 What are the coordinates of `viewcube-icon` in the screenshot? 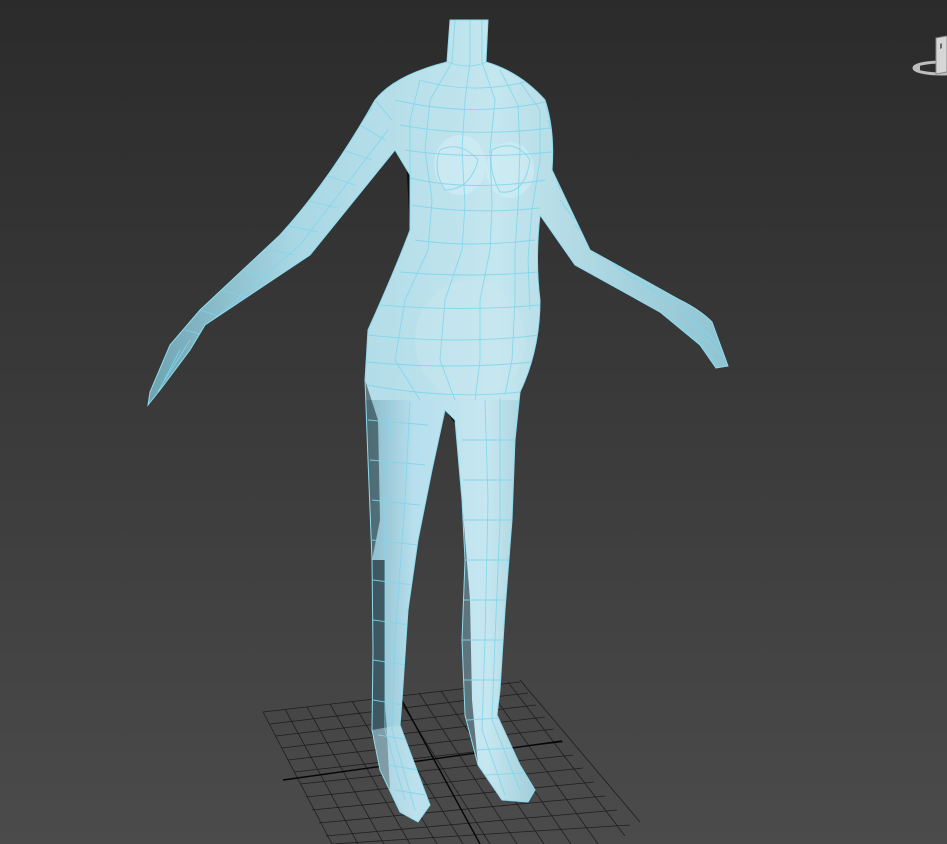 It's located at (927, 56).